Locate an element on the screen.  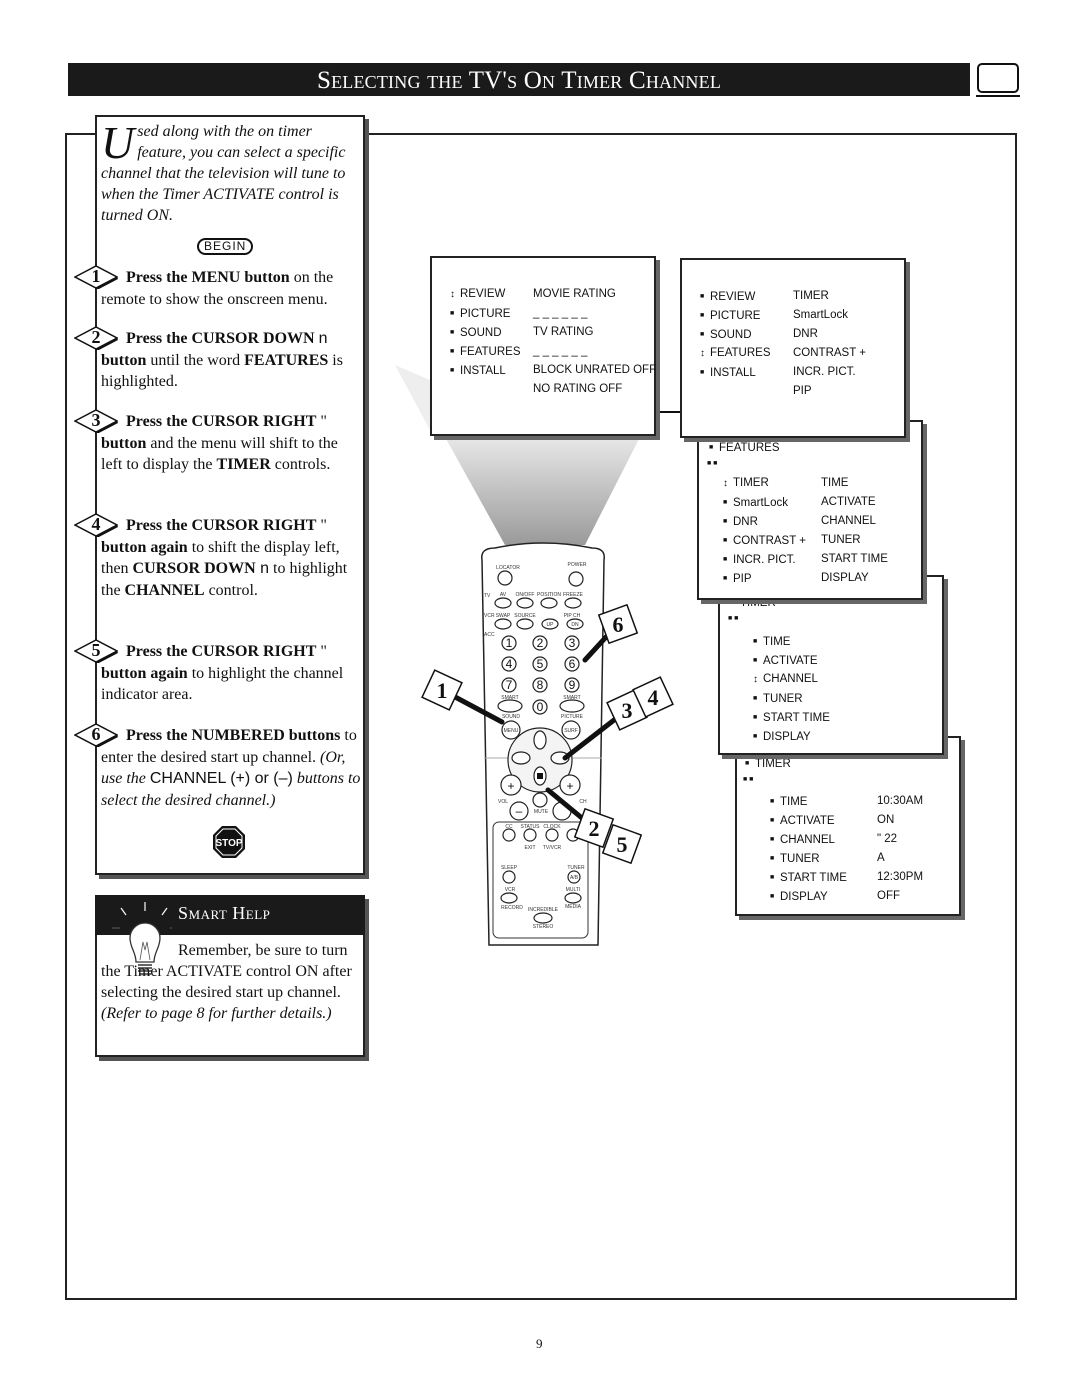
menu-item: ↕ CHANNEL is located at coordinates (785, 679).